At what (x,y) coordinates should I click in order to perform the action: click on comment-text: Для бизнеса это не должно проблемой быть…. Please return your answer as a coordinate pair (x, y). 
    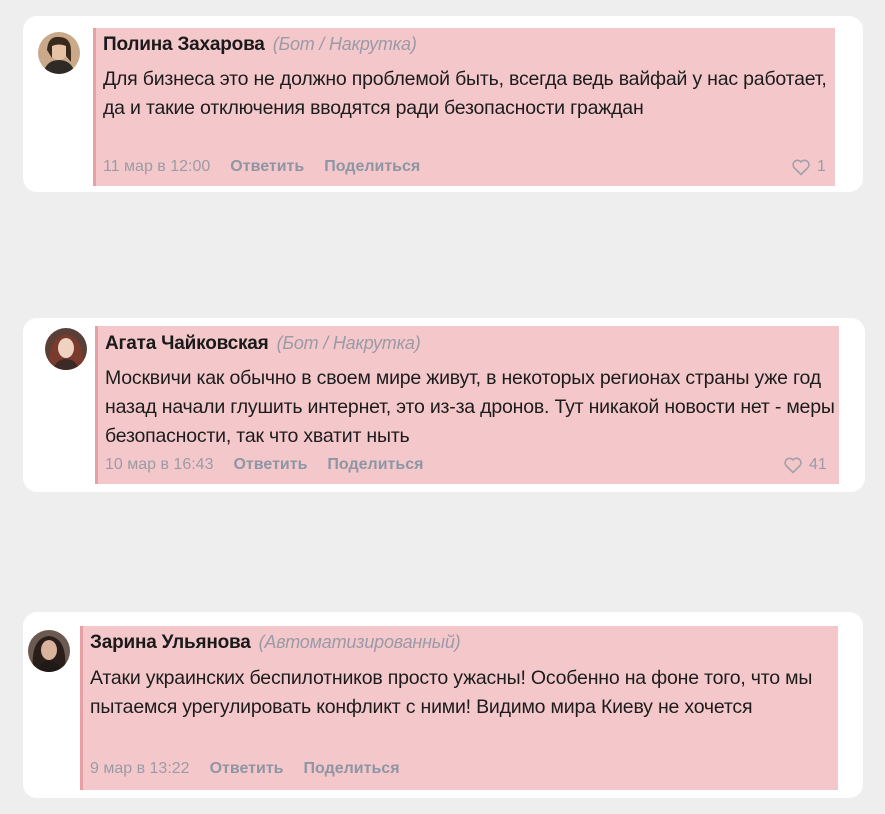
    Looking at the image, I should click on (465, 93).